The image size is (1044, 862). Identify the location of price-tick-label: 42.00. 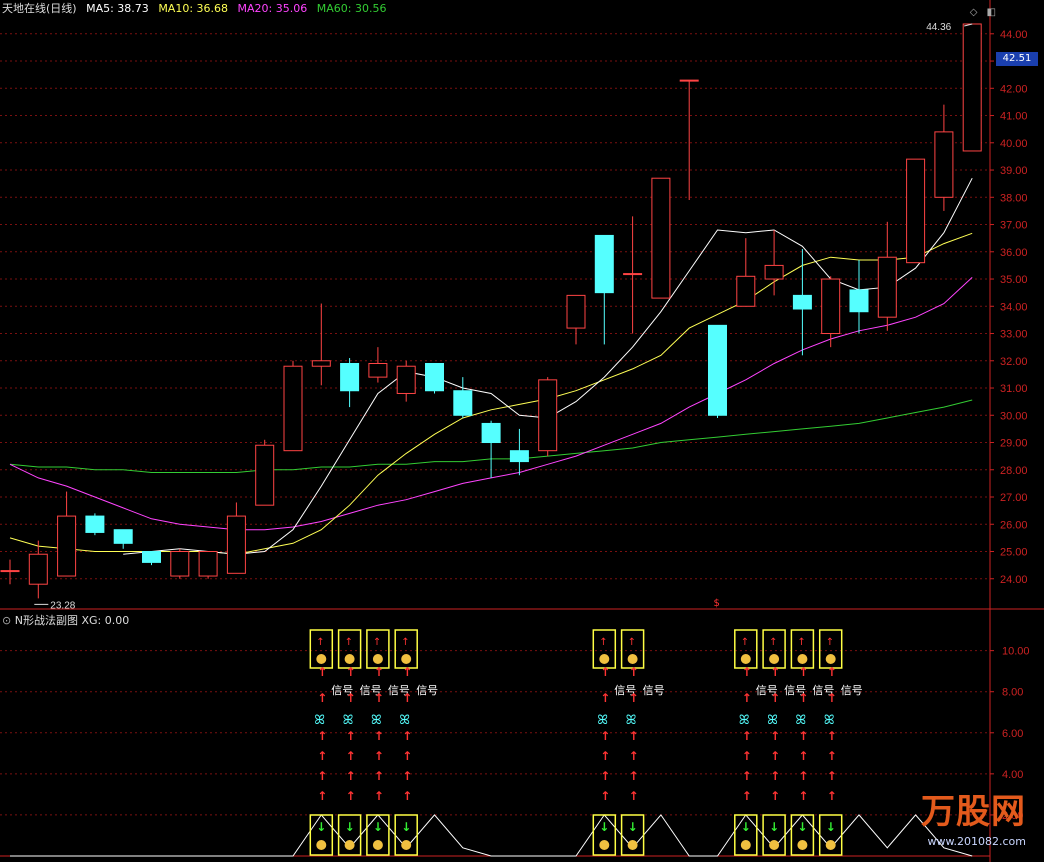
(1014, 89).